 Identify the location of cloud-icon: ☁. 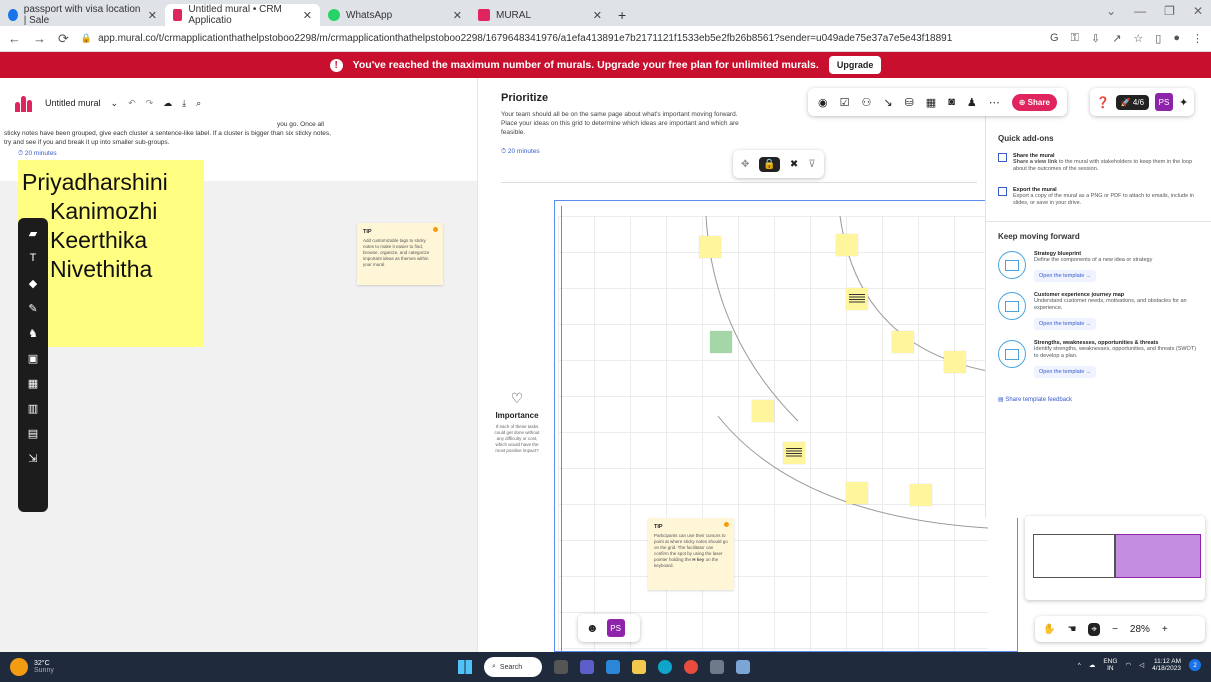
(167, 103).